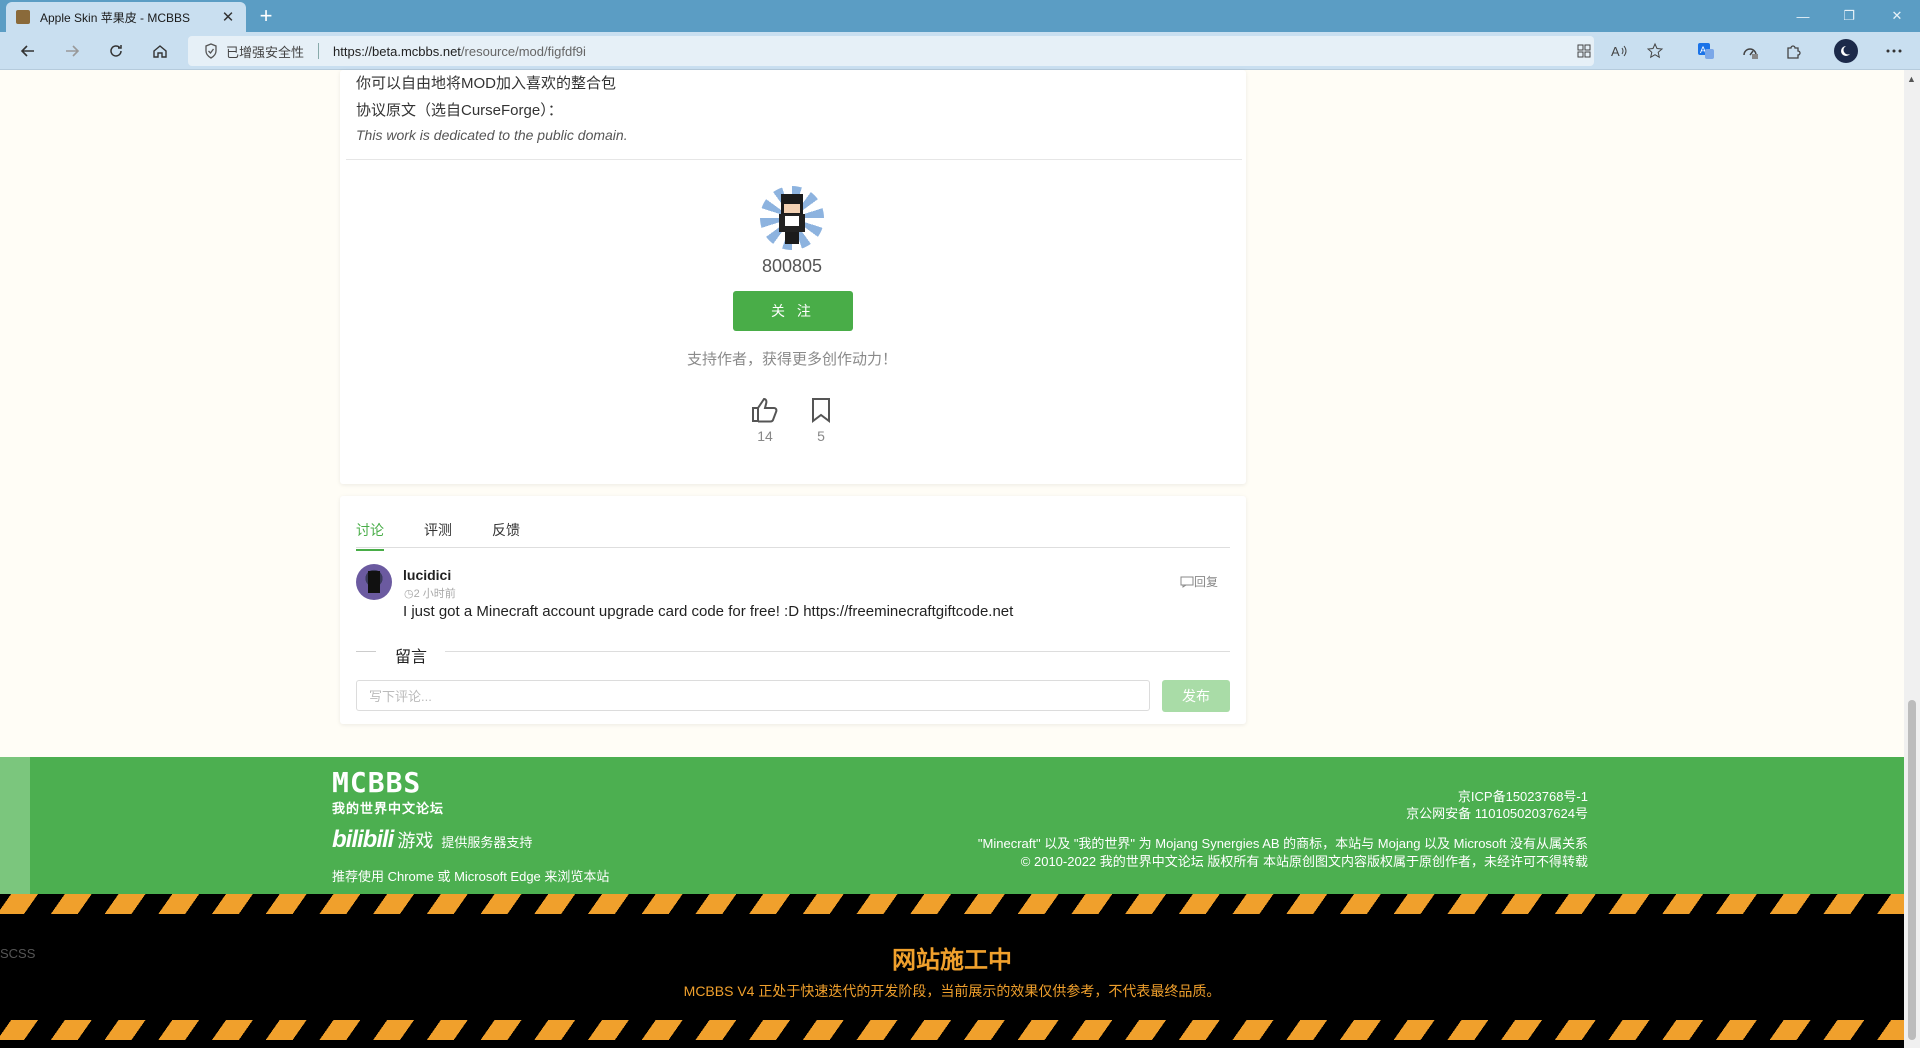 The image size is (1920, 1048). I want to click on scroll-up-icon: ▲, so click(1911, 79).